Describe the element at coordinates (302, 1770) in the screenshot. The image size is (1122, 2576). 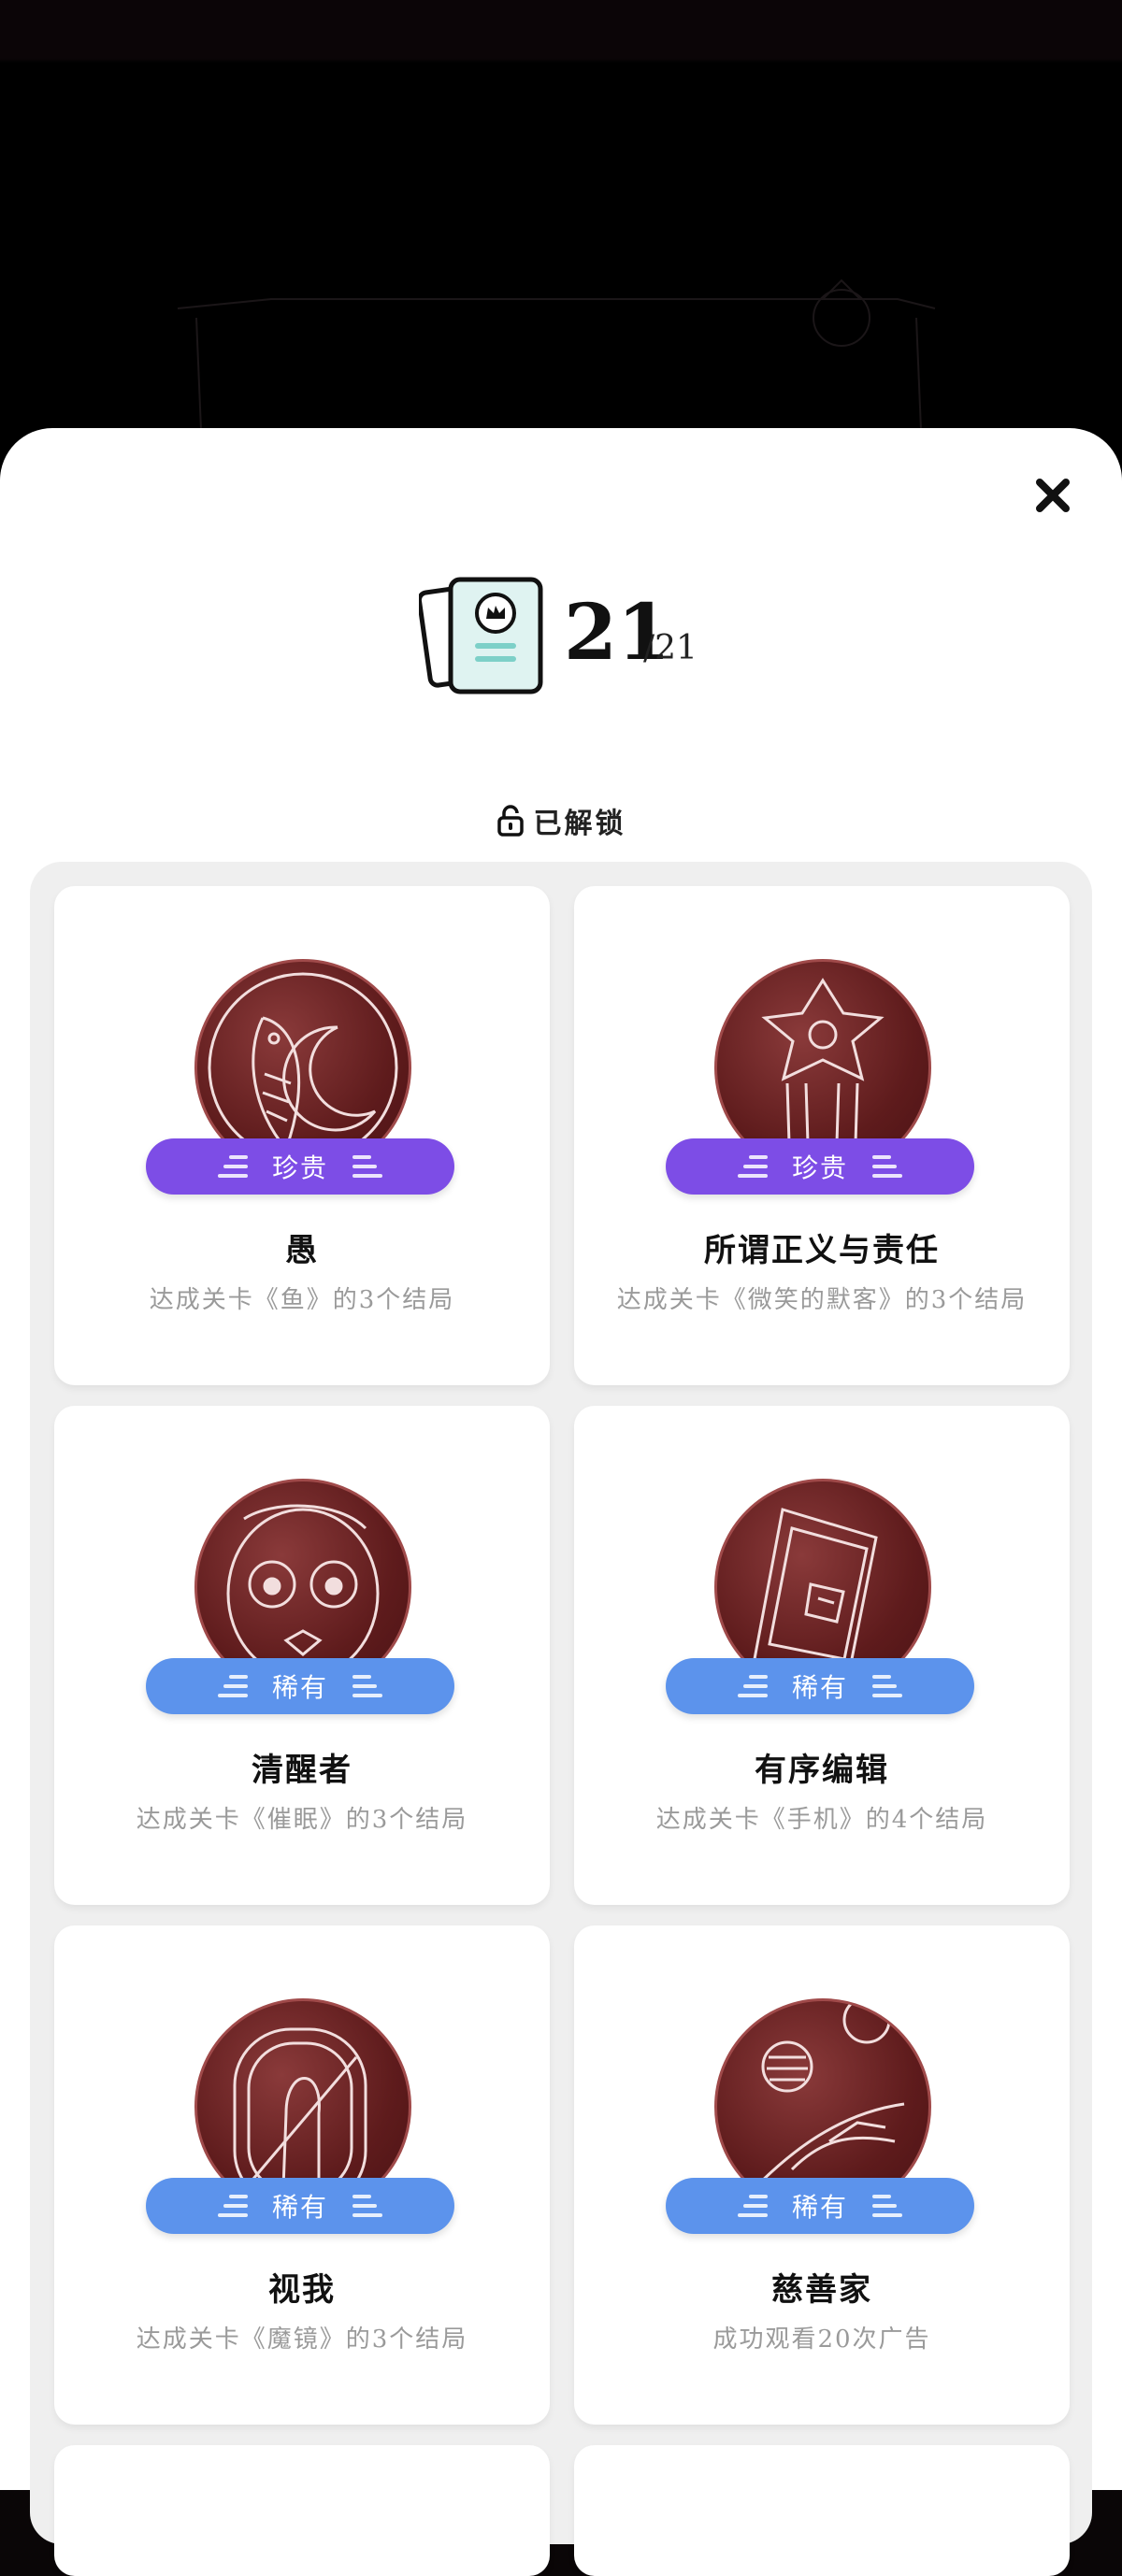
I see `achievement-title: 清醒者` at that location.